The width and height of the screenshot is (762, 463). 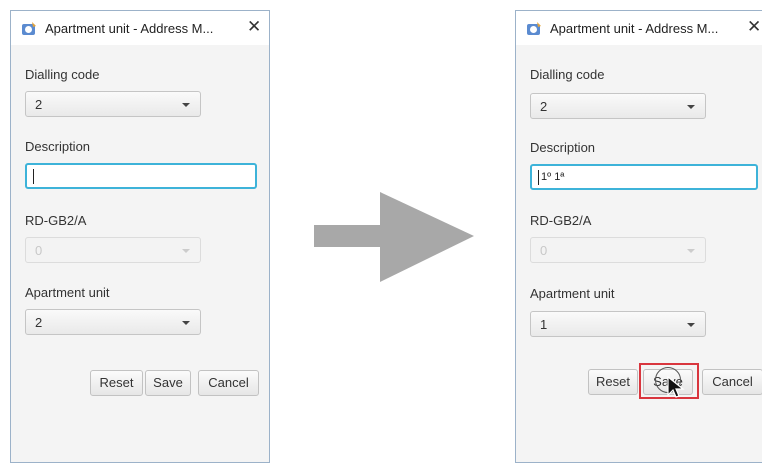 What do you see at coordinates (544, 324) in the screenshot?
I see `apartment-unit-value: 1` at bounding box center [544, 324].